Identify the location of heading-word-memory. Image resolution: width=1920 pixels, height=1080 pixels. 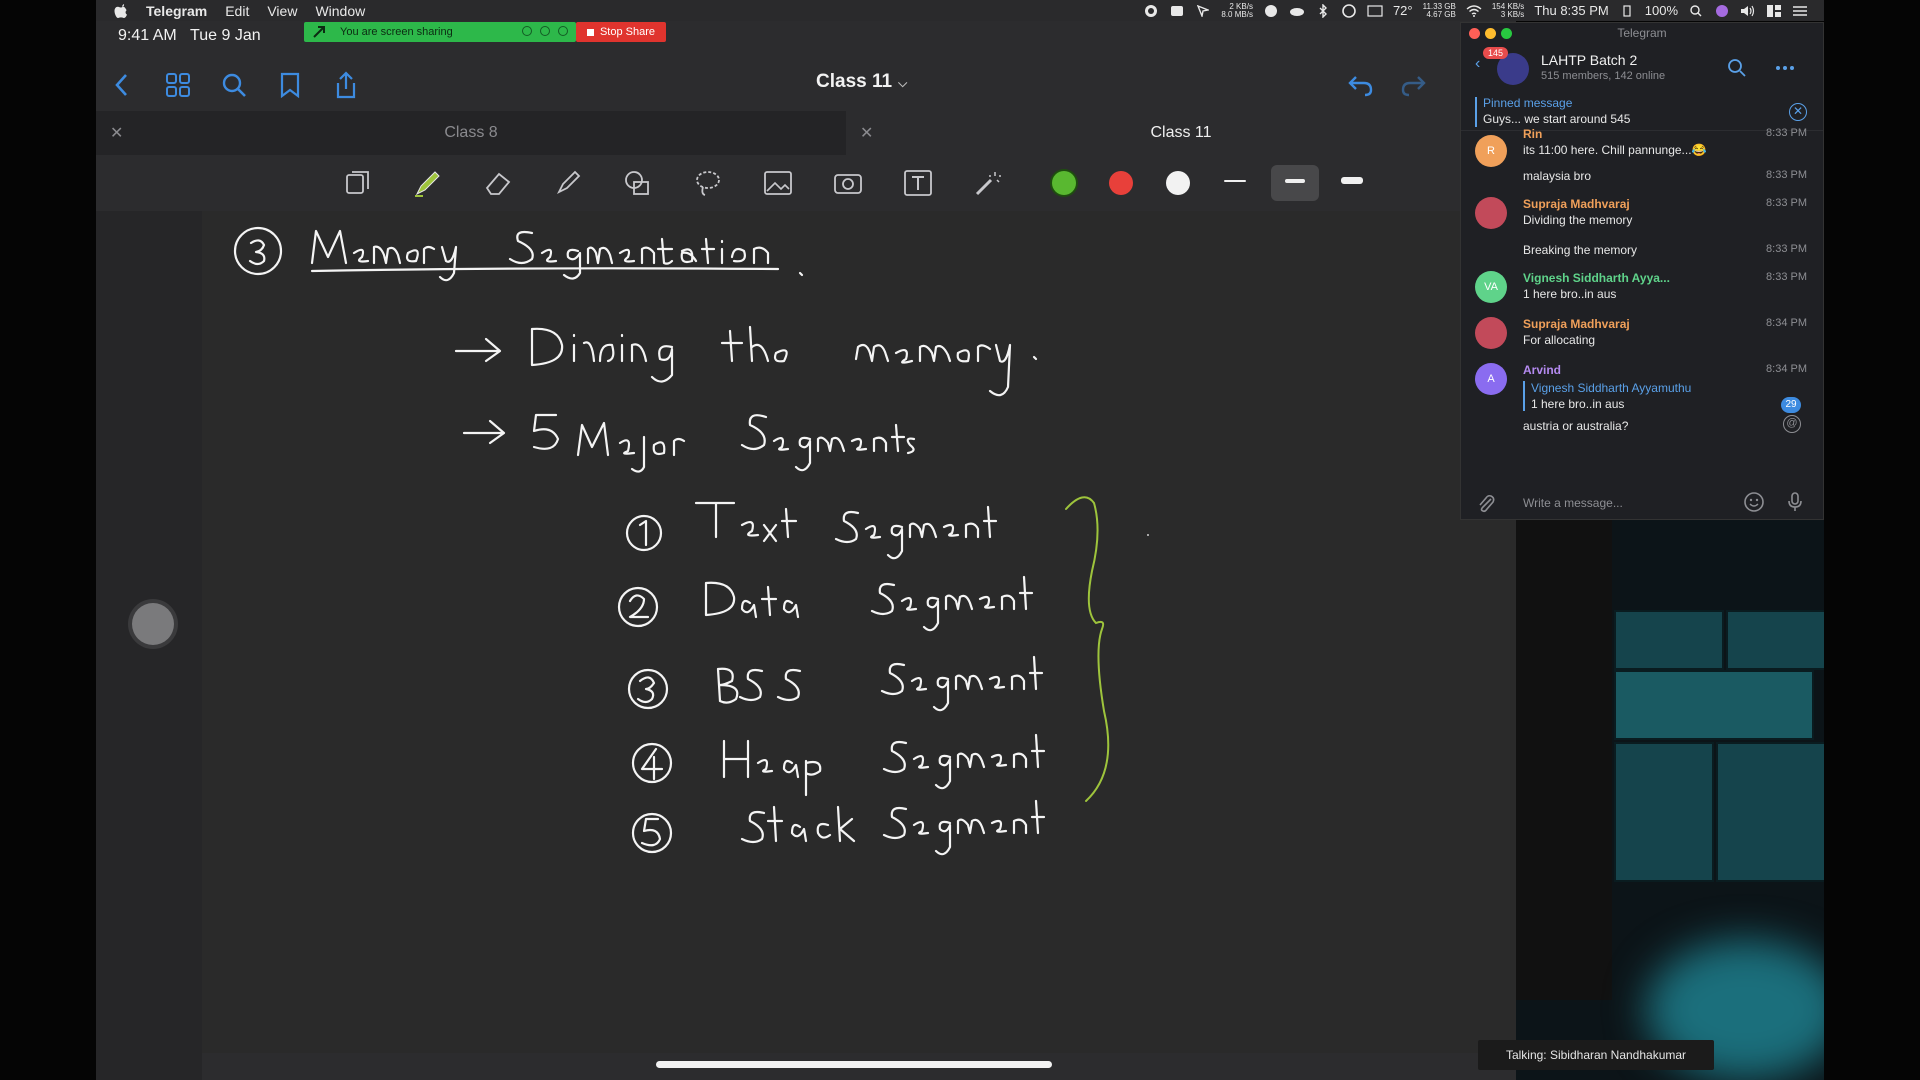
(405, 263).